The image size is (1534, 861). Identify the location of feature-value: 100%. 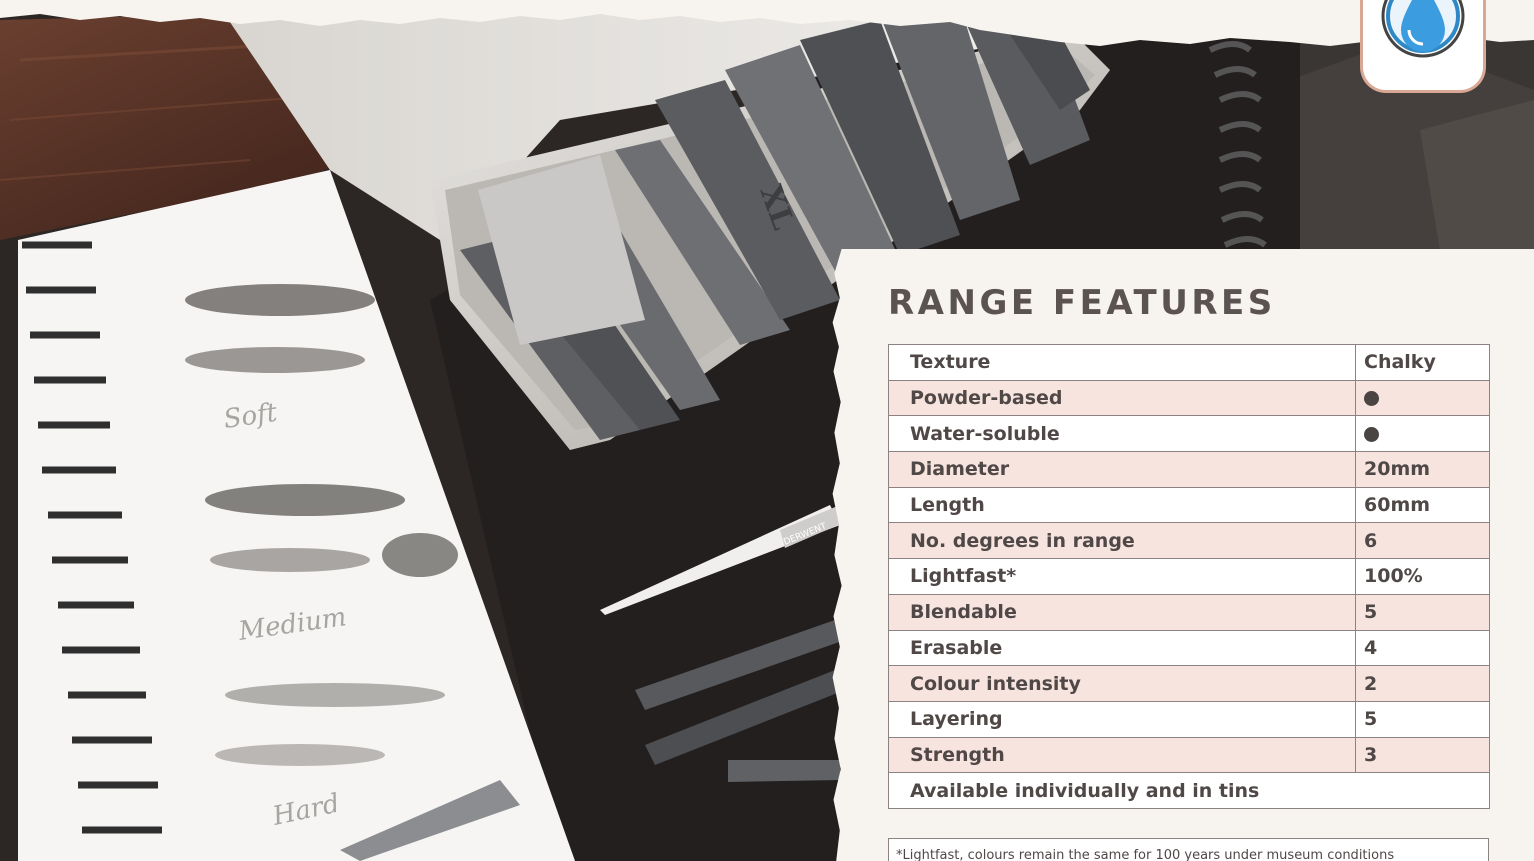
(1422, 576).